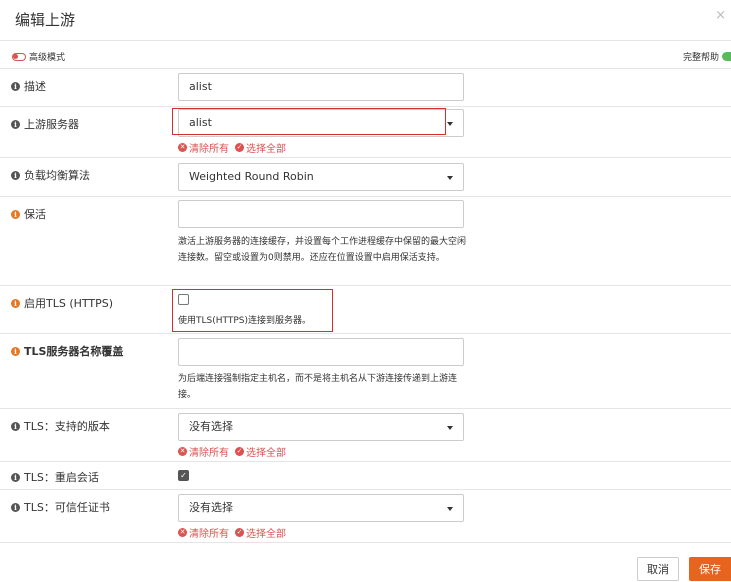  I want to click on tls-session-label: i TLS：重启会话, so click(55, 477).